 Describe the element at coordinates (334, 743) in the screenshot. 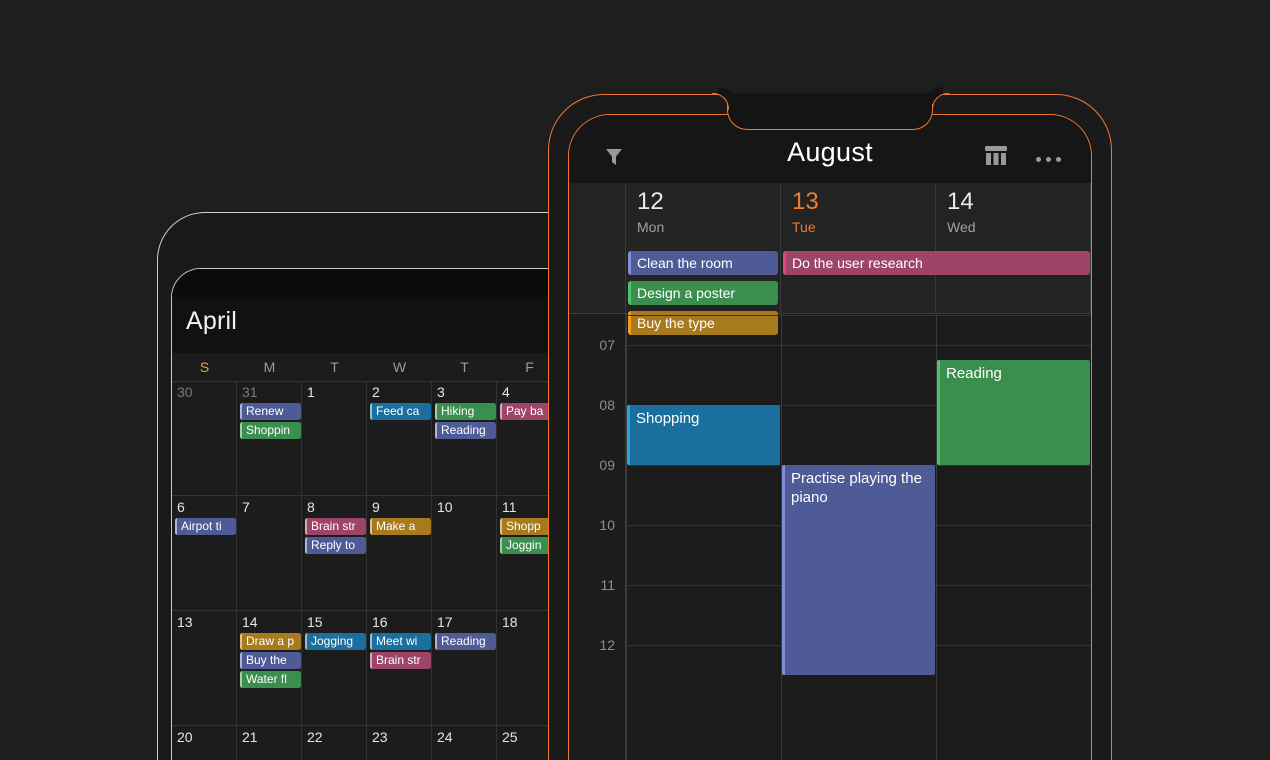

I see `april-day-cell: 22` at that location.